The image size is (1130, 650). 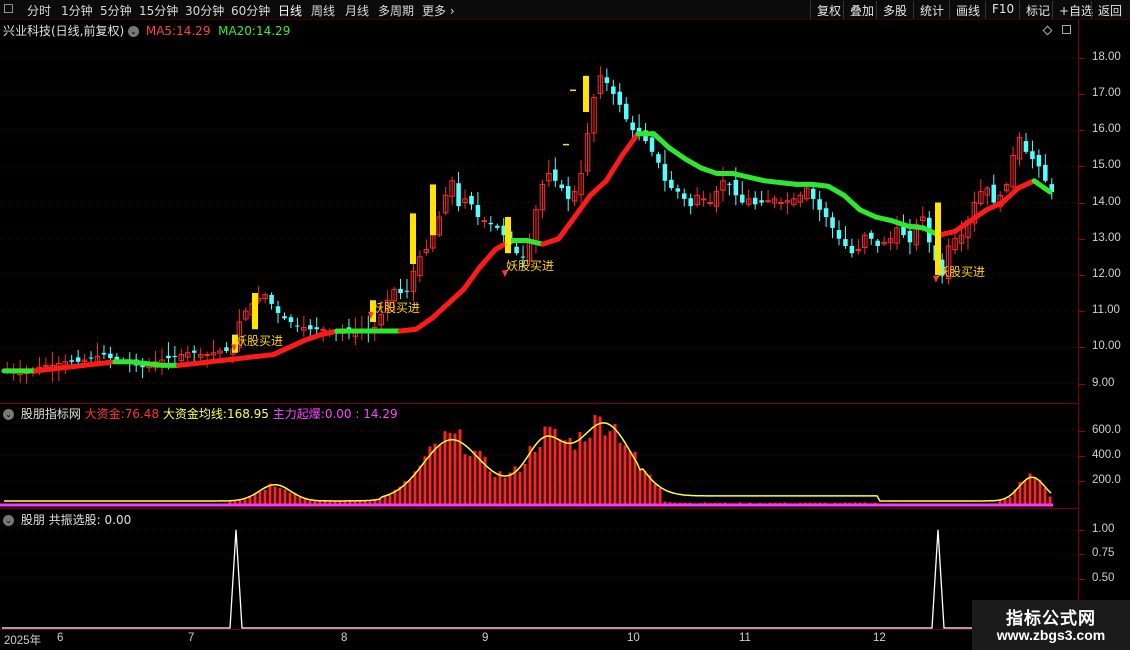 What do you see at coordinates (1106, 479) in the screenshot?
I see `y-tick-label: 200.0` at bounding box center [1106, 479].